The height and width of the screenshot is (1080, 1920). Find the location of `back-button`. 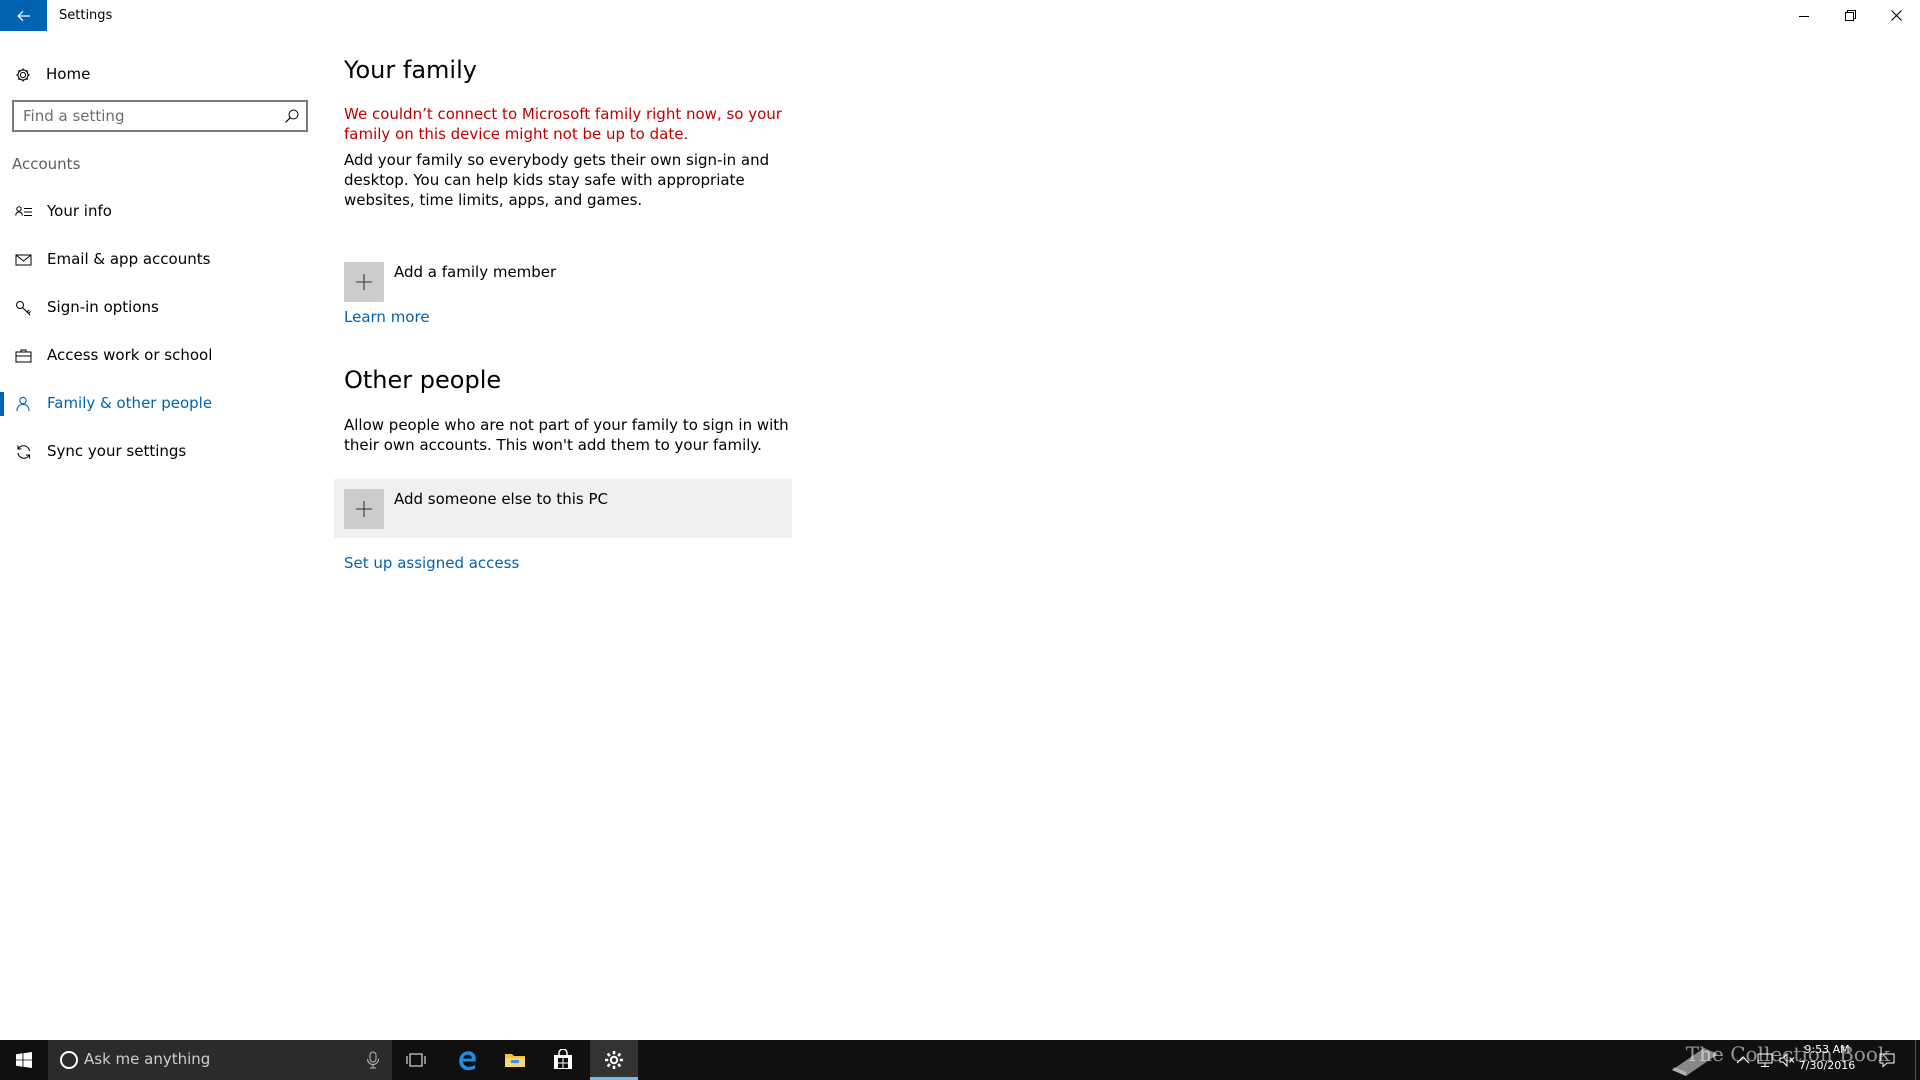

back-button is located at coordinates (23, 15).